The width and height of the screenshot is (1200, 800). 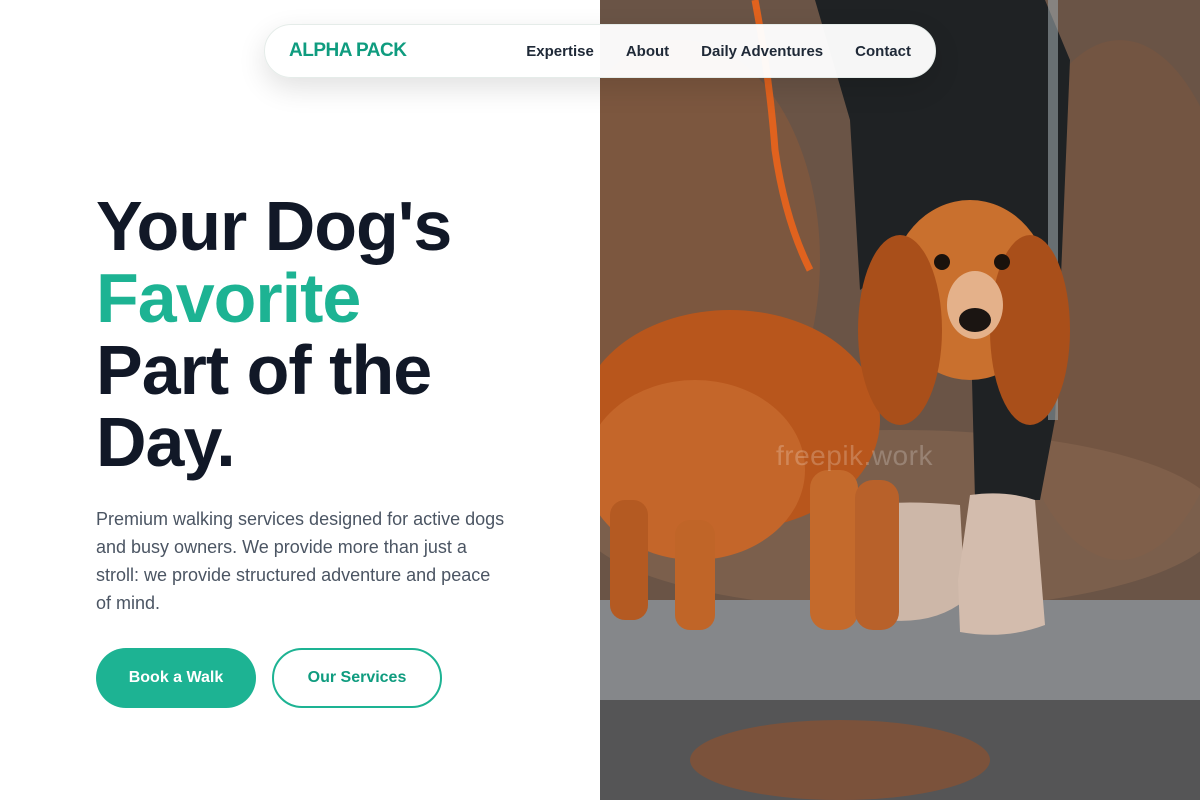 I want to click on nav-links: Expertise About Daily Adventures Contact, so click(x=718, y=51).